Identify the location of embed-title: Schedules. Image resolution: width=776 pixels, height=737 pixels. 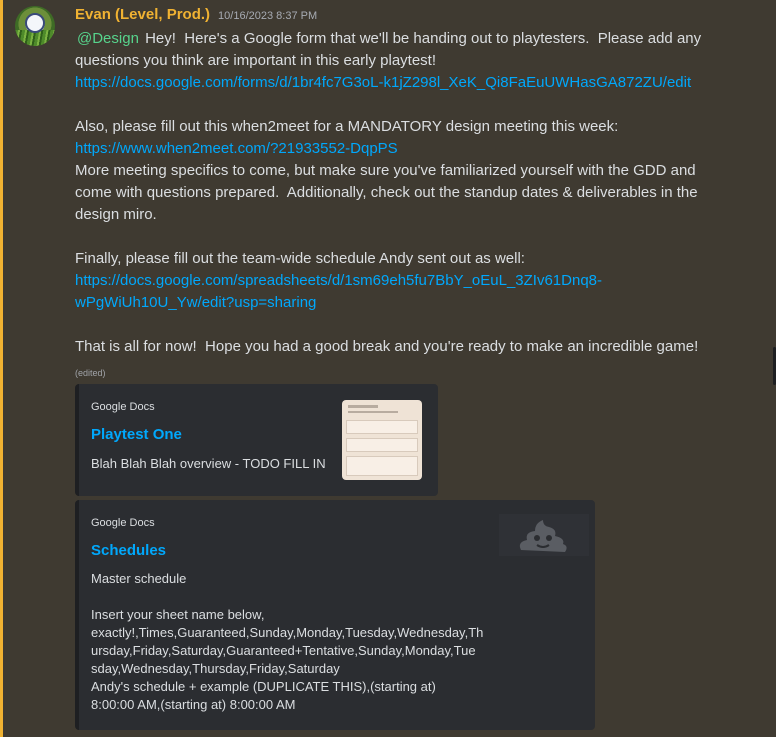
(128, 550).